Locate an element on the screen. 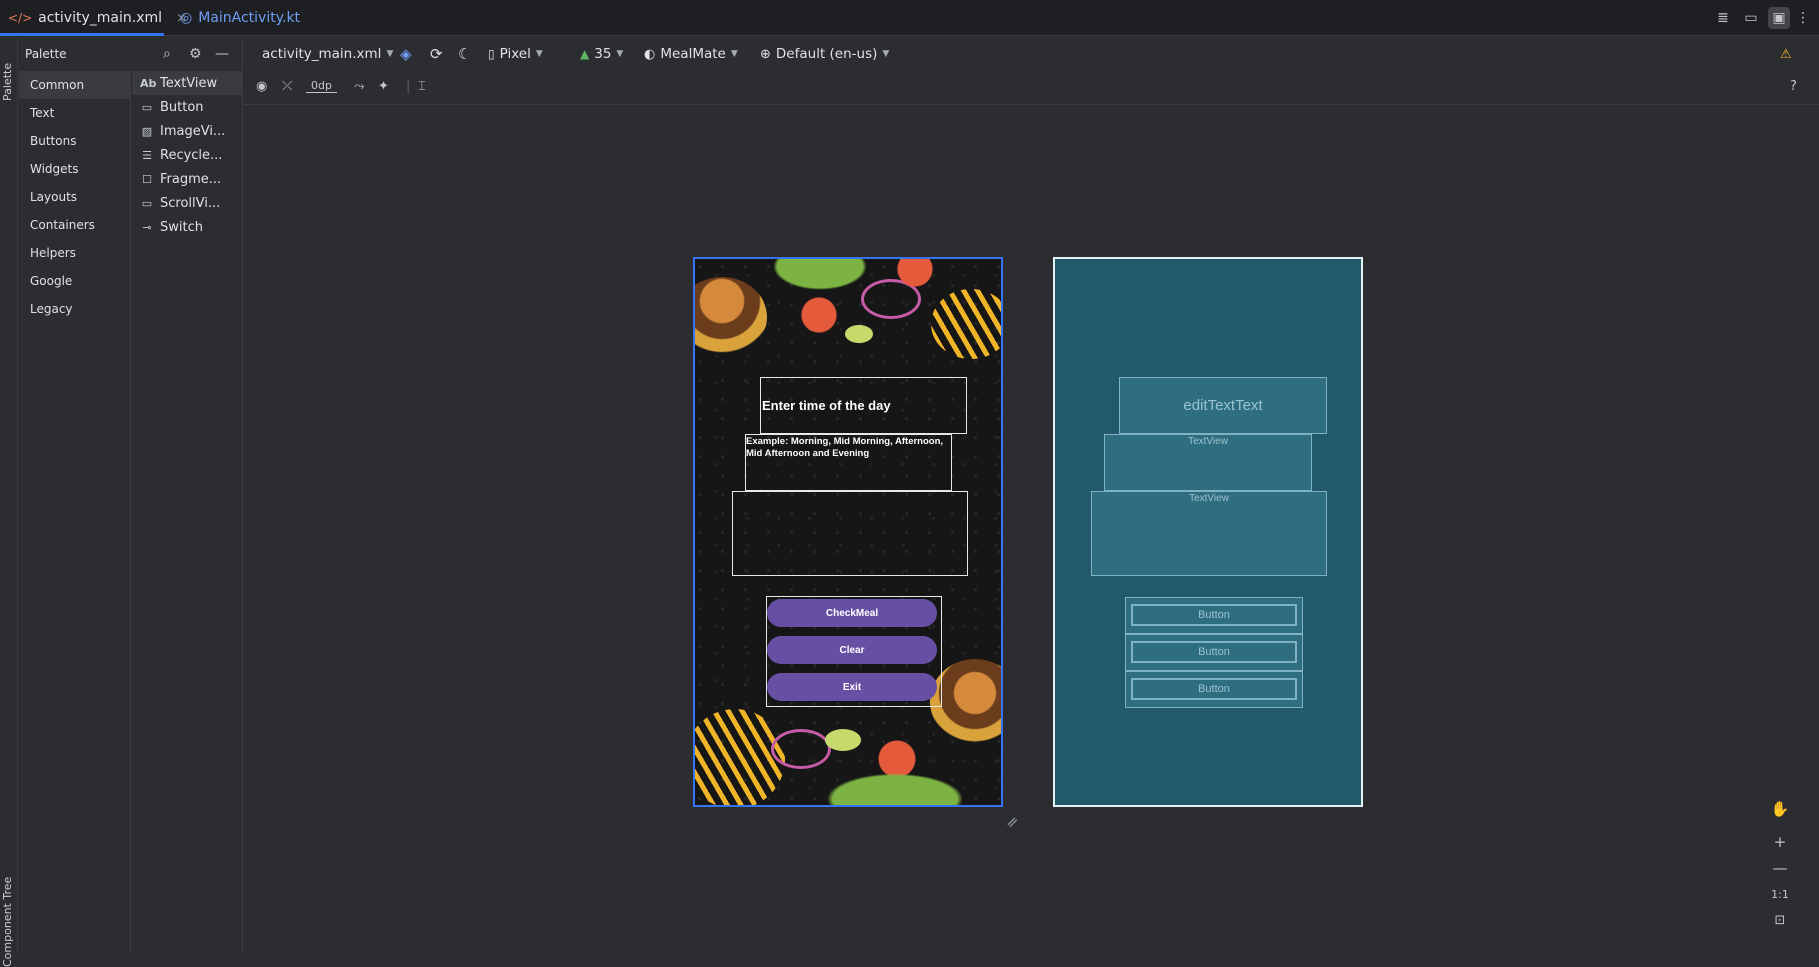 Image resolution: width=1819 pixels, height=967 pixels. api-level-dropdown: ▲ 35 ▼ is located at coordinates (601, 54).